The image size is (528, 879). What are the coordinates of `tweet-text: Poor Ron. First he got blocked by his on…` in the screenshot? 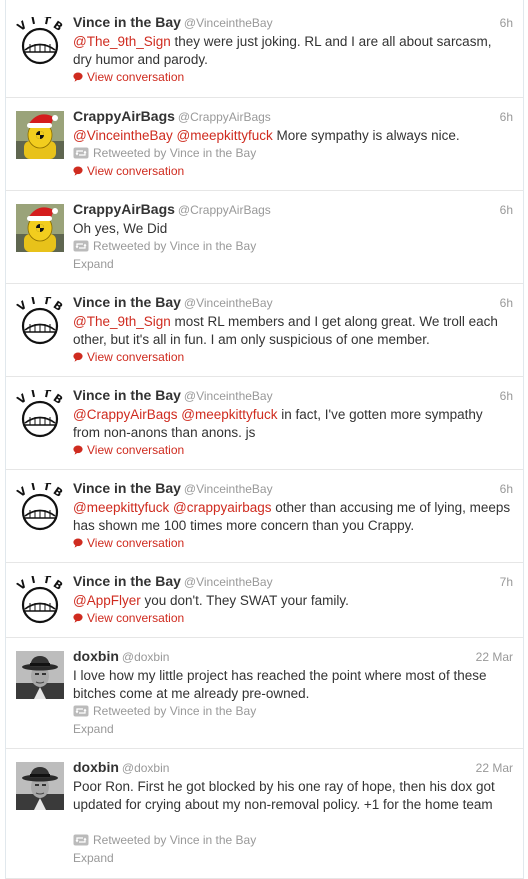 It's located at (293, 796).